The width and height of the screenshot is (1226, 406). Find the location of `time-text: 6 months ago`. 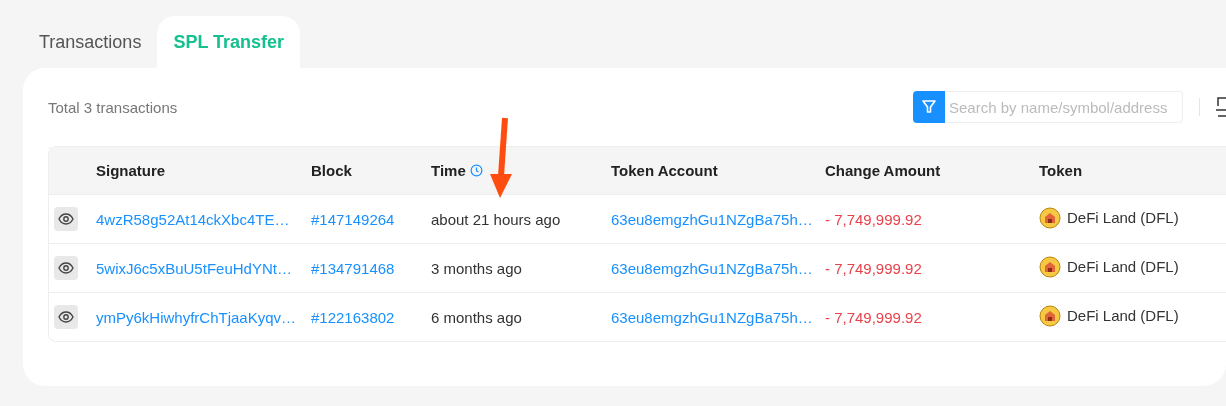

time-text: 6 months ago is located at coordinates (476, 317).